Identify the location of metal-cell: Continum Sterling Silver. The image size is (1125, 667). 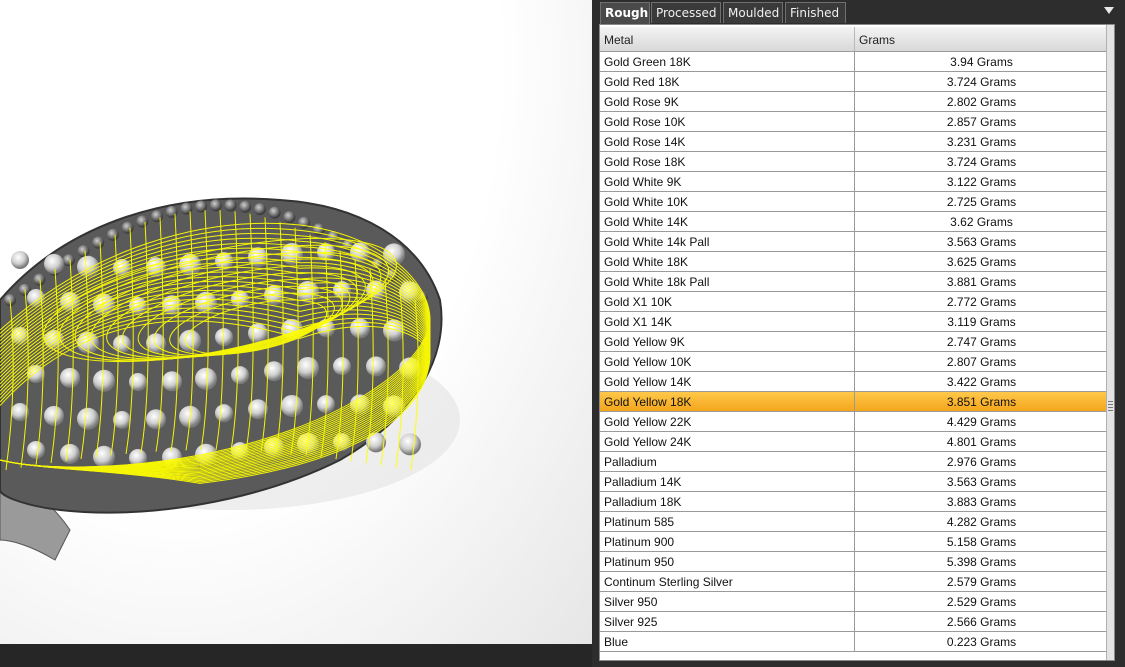
(727, 581).